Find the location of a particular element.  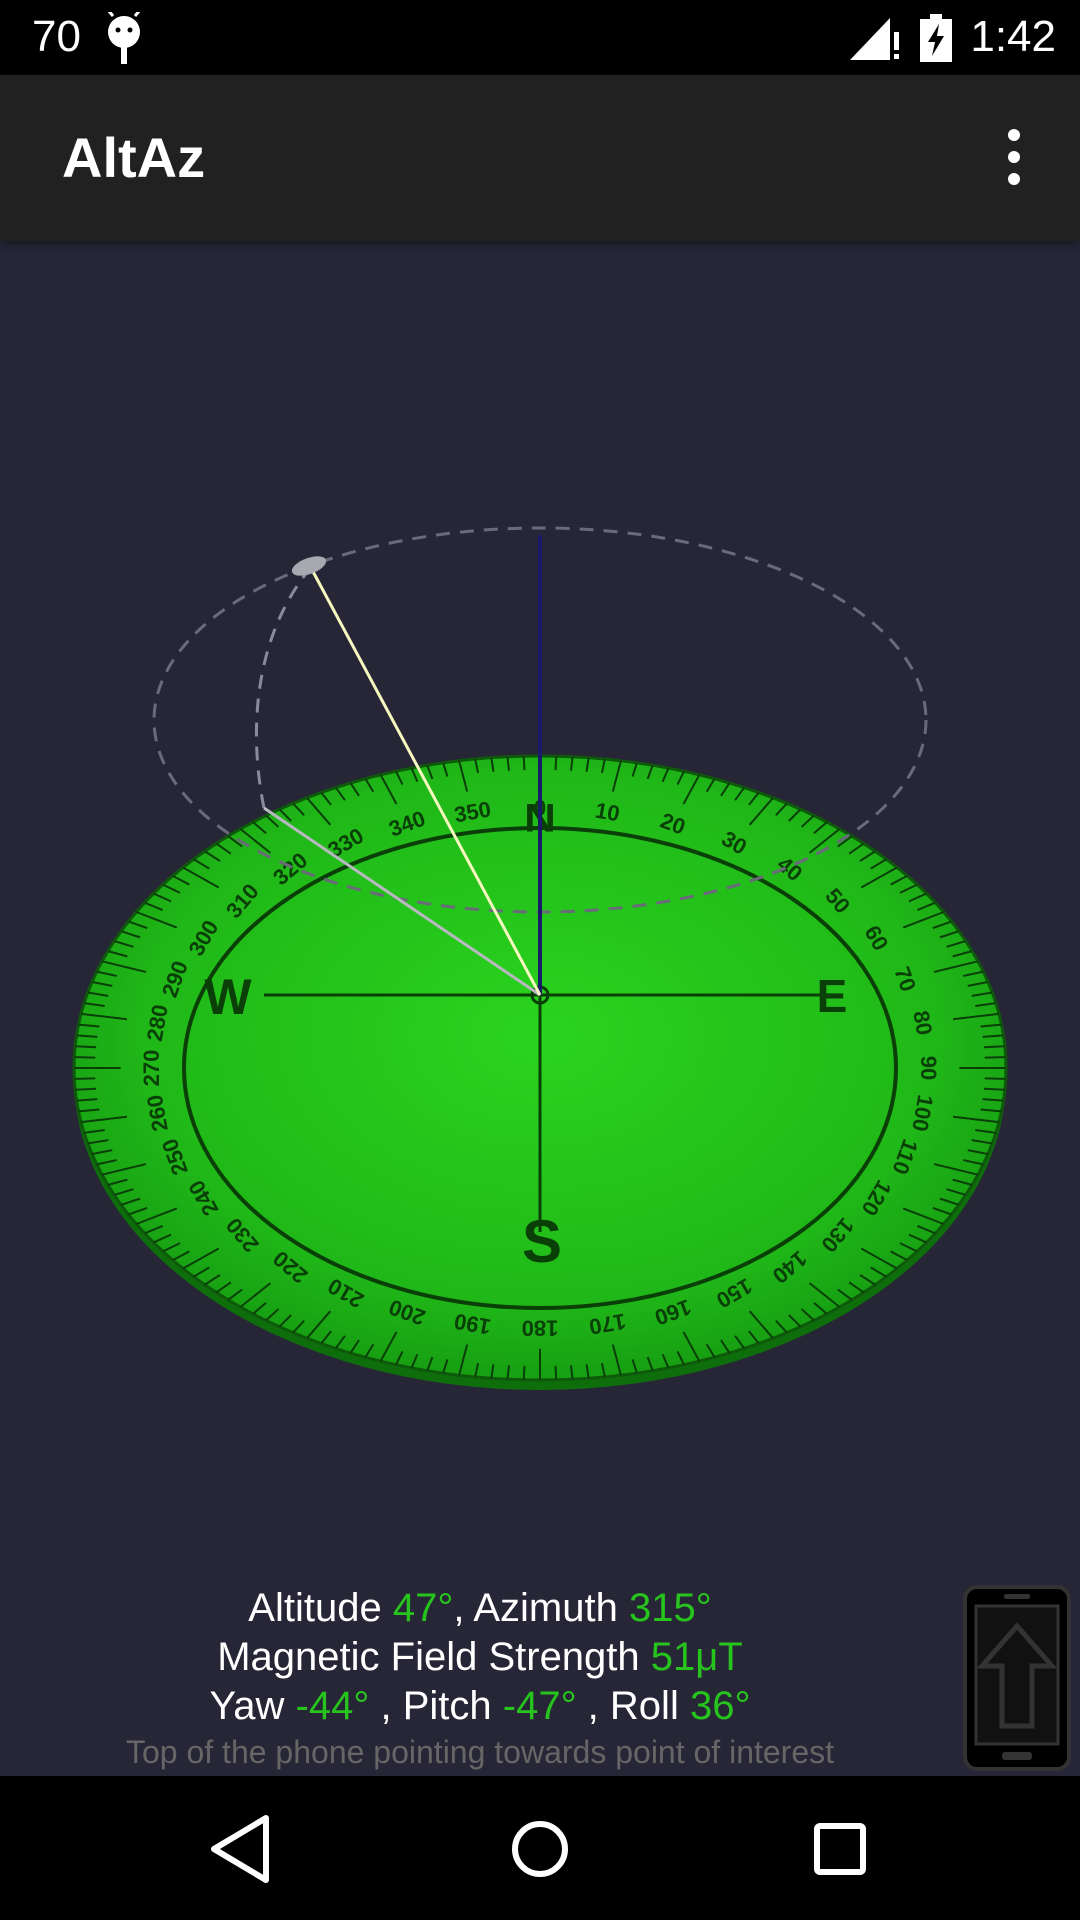

magnetic-line: Magnetic Field Strength 51μT is located at coordinates (480, 1657).